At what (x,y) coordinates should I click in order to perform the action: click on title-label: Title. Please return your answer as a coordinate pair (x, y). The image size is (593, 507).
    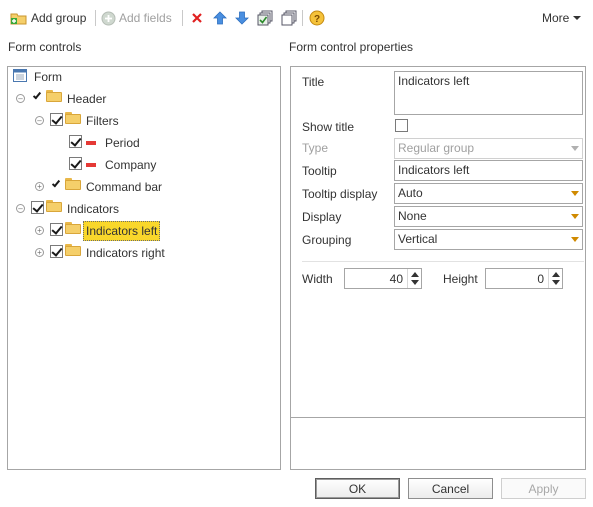
    Looking at the image, I should click on (313, 82).